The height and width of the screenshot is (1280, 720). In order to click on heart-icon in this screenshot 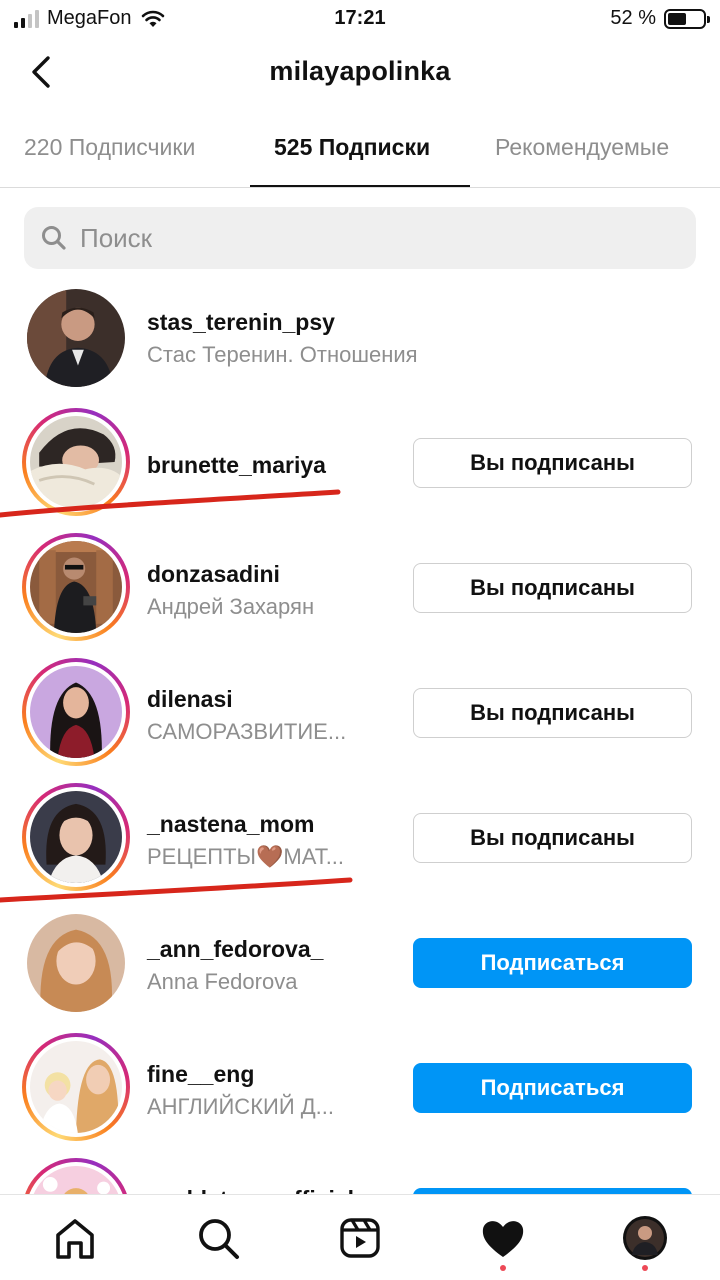, I will do `click(503, 1239)`.